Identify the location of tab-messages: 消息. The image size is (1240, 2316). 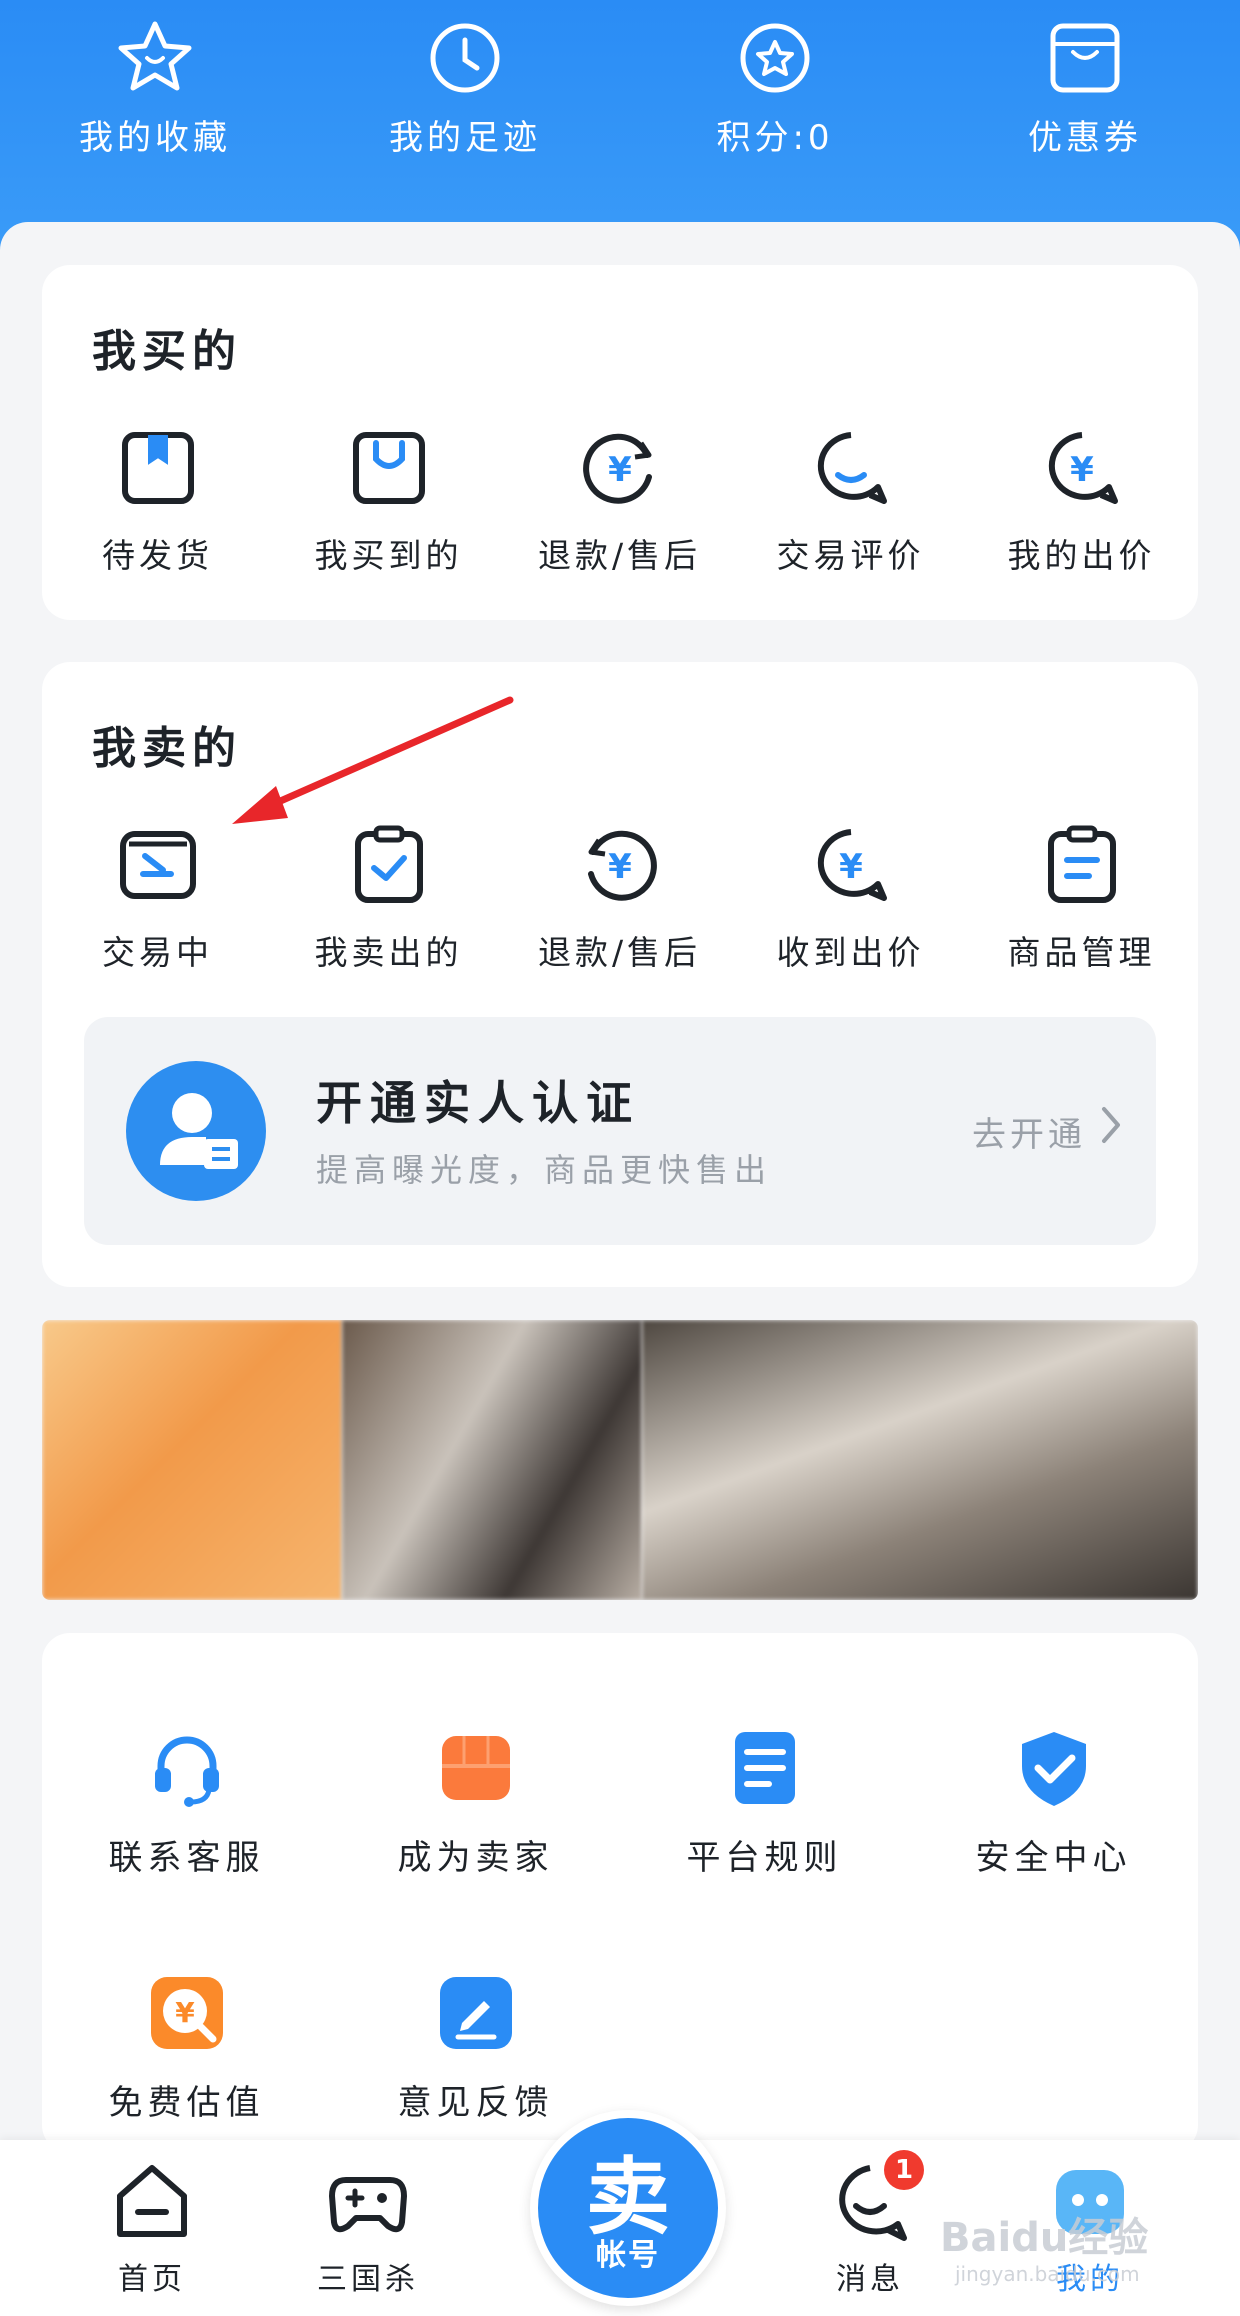
(870, 2229).